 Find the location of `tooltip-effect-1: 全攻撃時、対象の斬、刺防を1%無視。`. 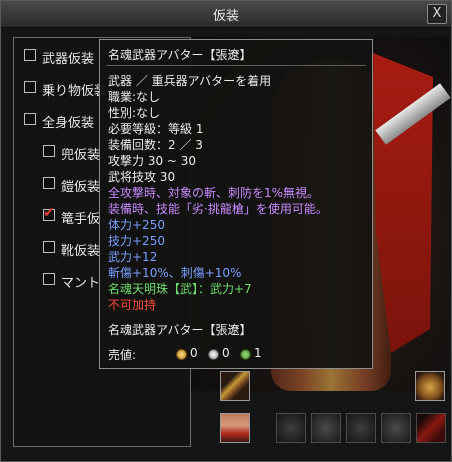

tooltip-effect-1: 全攻撃時、対象の斬、刺防を1%無視。 is located at coordinates (214, 193).